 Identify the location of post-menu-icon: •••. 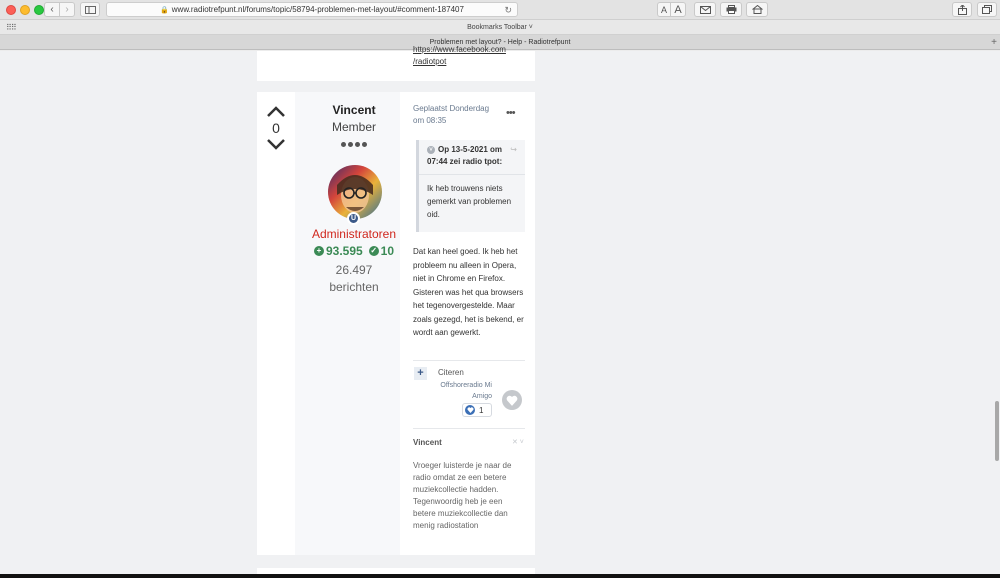
(511, 113).